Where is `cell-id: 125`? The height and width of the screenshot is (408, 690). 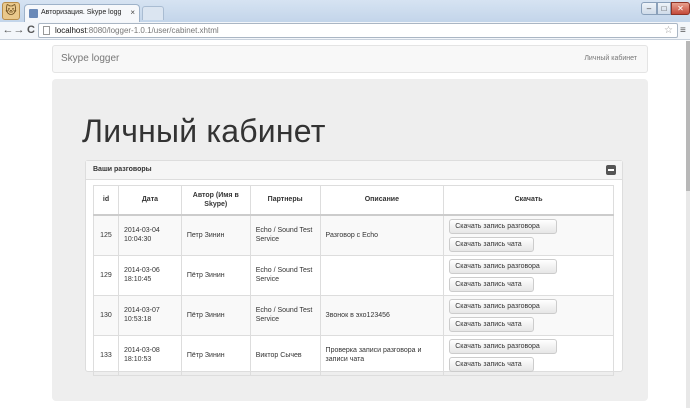 cell-id: 125 is located at coordinates (106, 235).